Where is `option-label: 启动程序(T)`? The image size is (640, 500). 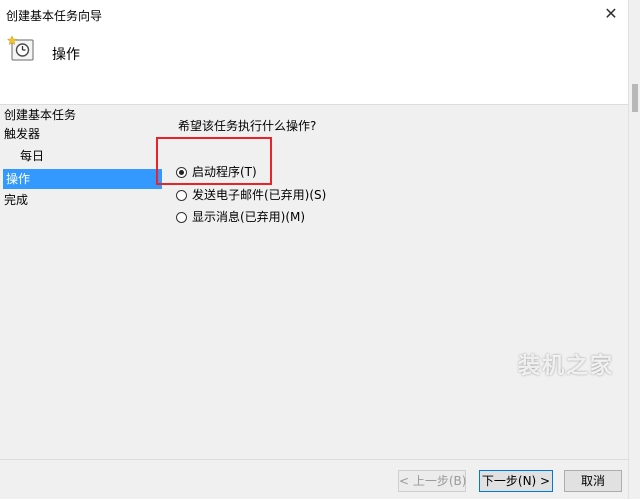 option-label: 启动程序(T) is located at coordinates (224, 172).